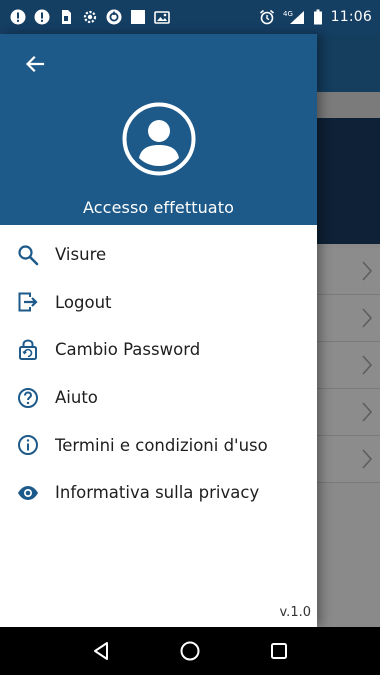  I want to click on sim-icon, so click(66, 17).